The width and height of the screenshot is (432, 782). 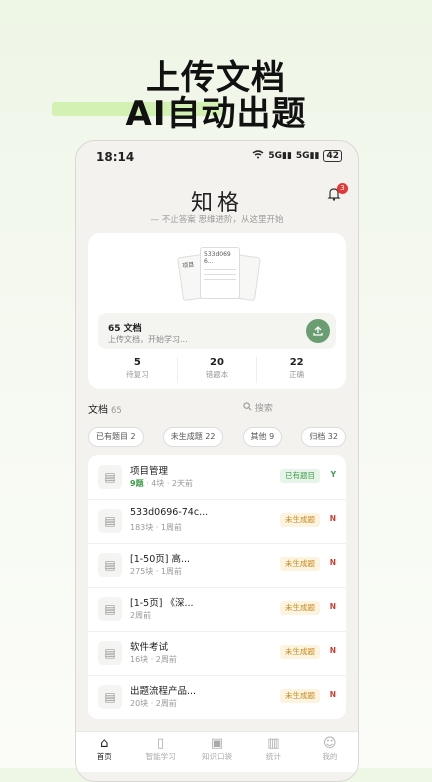 I want to click on doc-title: 项目管理, so click(x=149, y=471).